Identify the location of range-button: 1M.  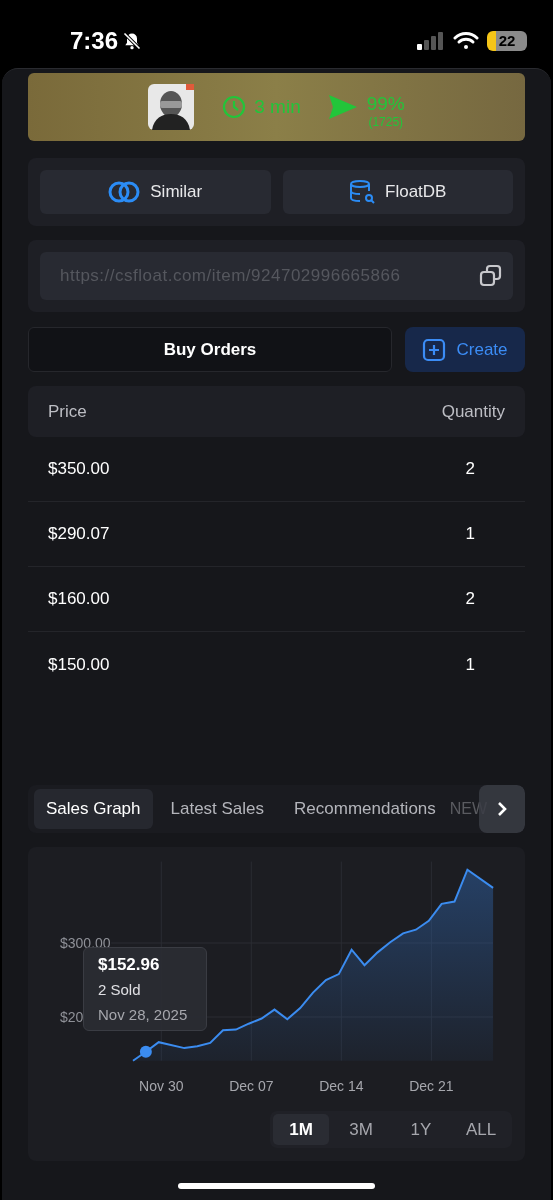
(301, 1129).